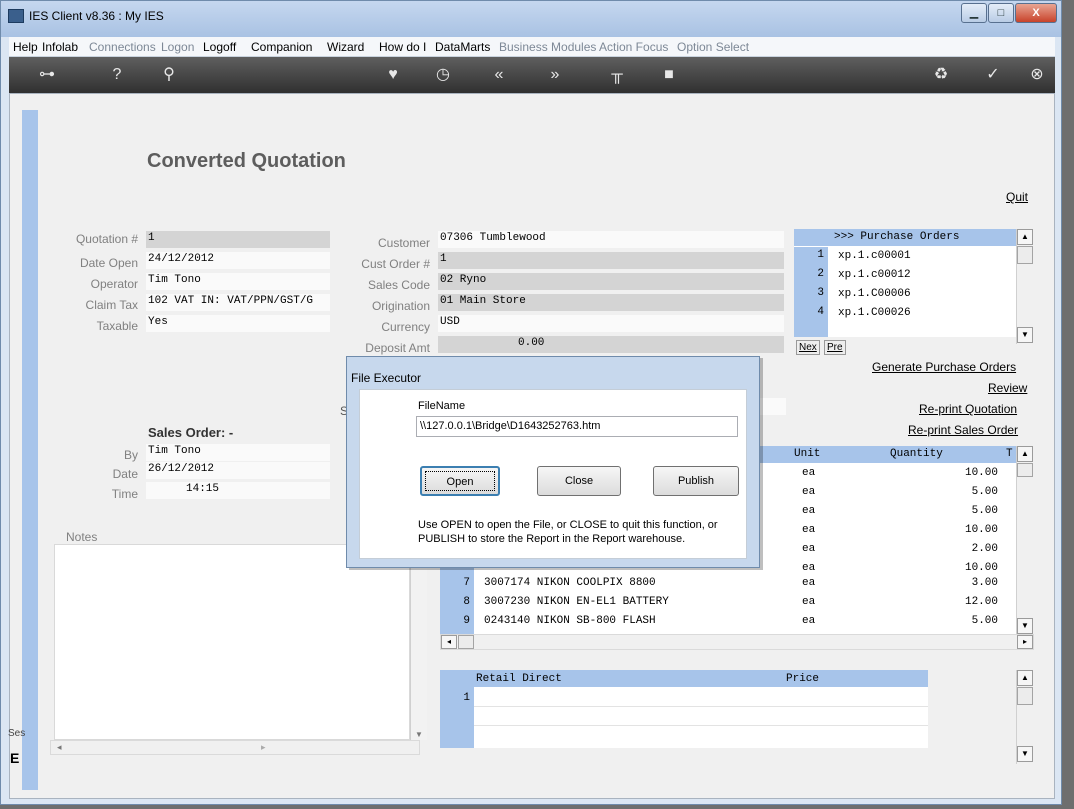 This screenshot has height=809, width=1074. I want to click on open-button: Open, so click(460, 481).